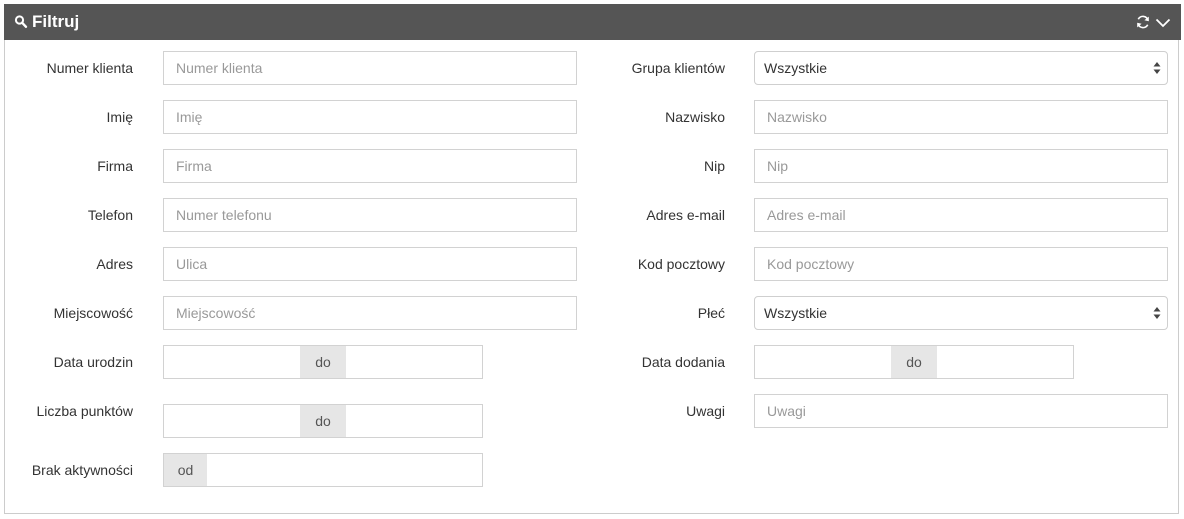 This screenshot has width=1184, height=519. I want to click on nazwisko-input, so click(961, 117).